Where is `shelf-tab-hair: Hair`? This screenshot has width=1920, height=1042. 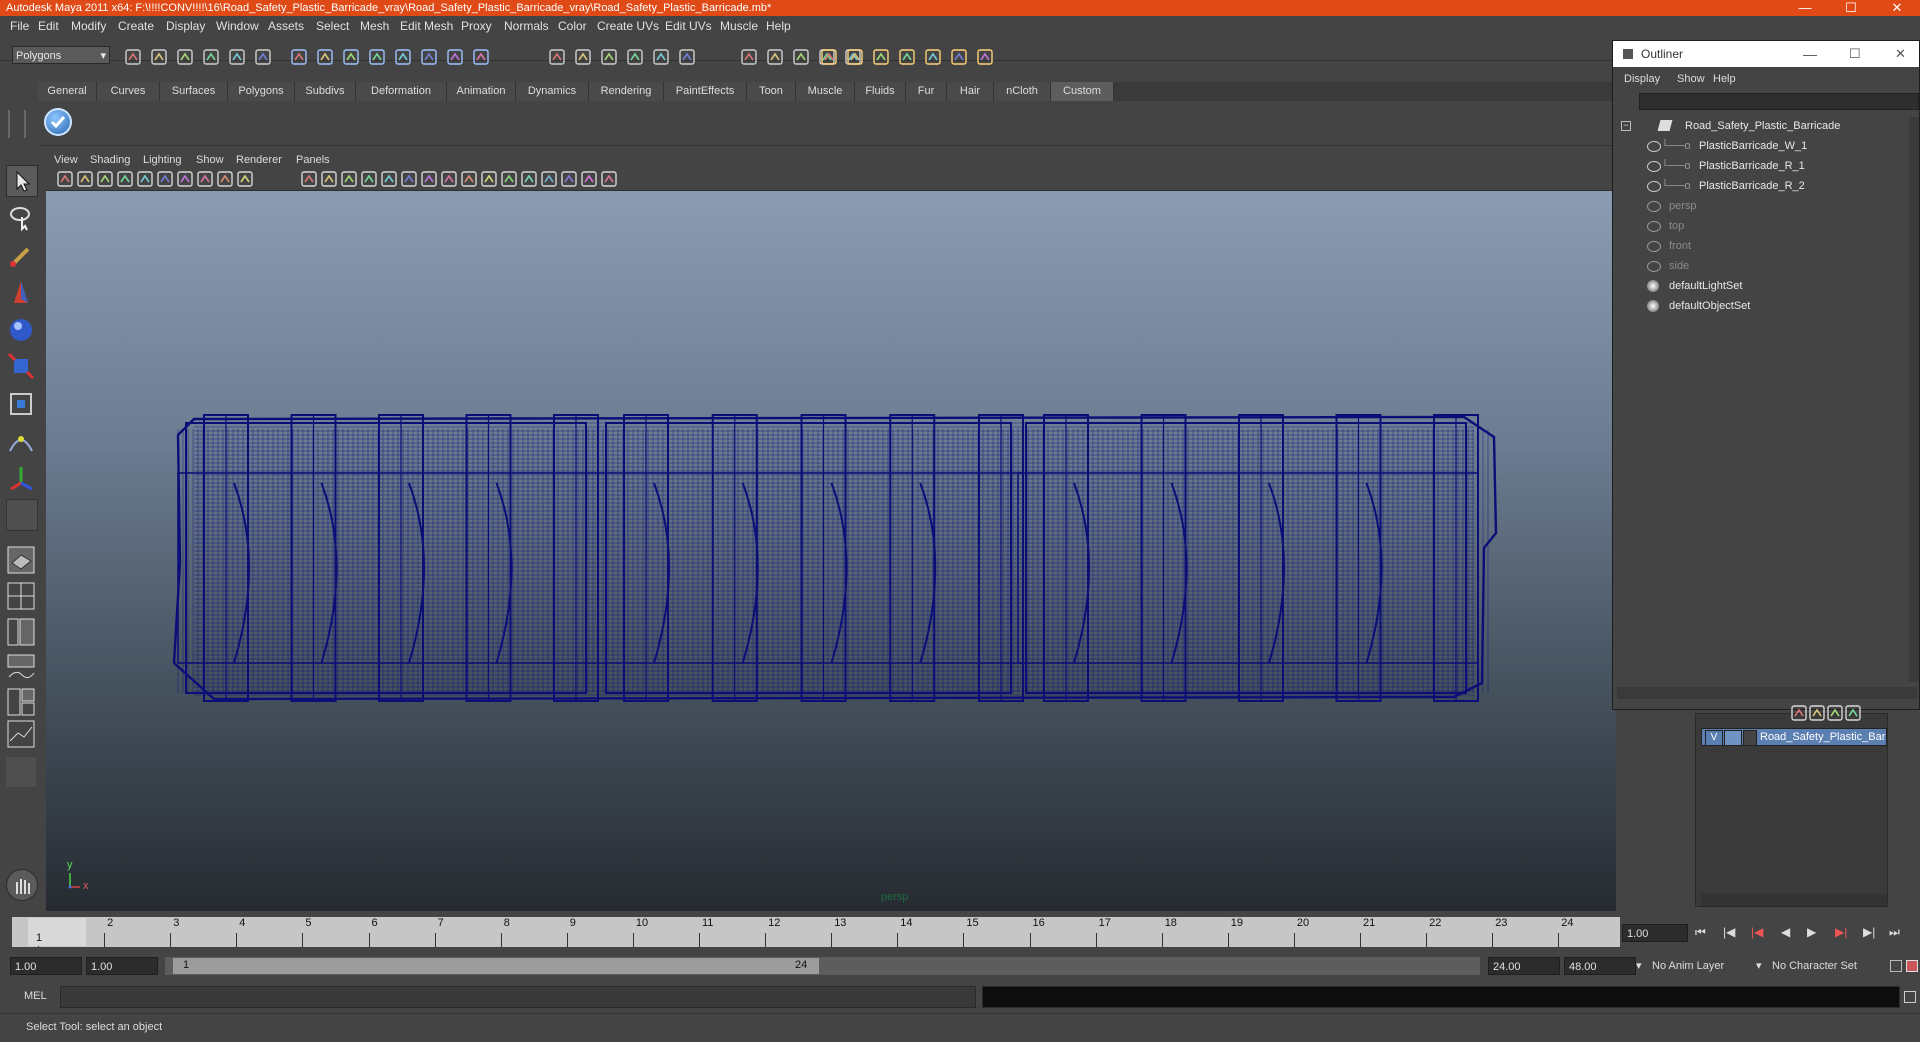
shelf-tab-hair: Hair is located at coordinates (970, 91).